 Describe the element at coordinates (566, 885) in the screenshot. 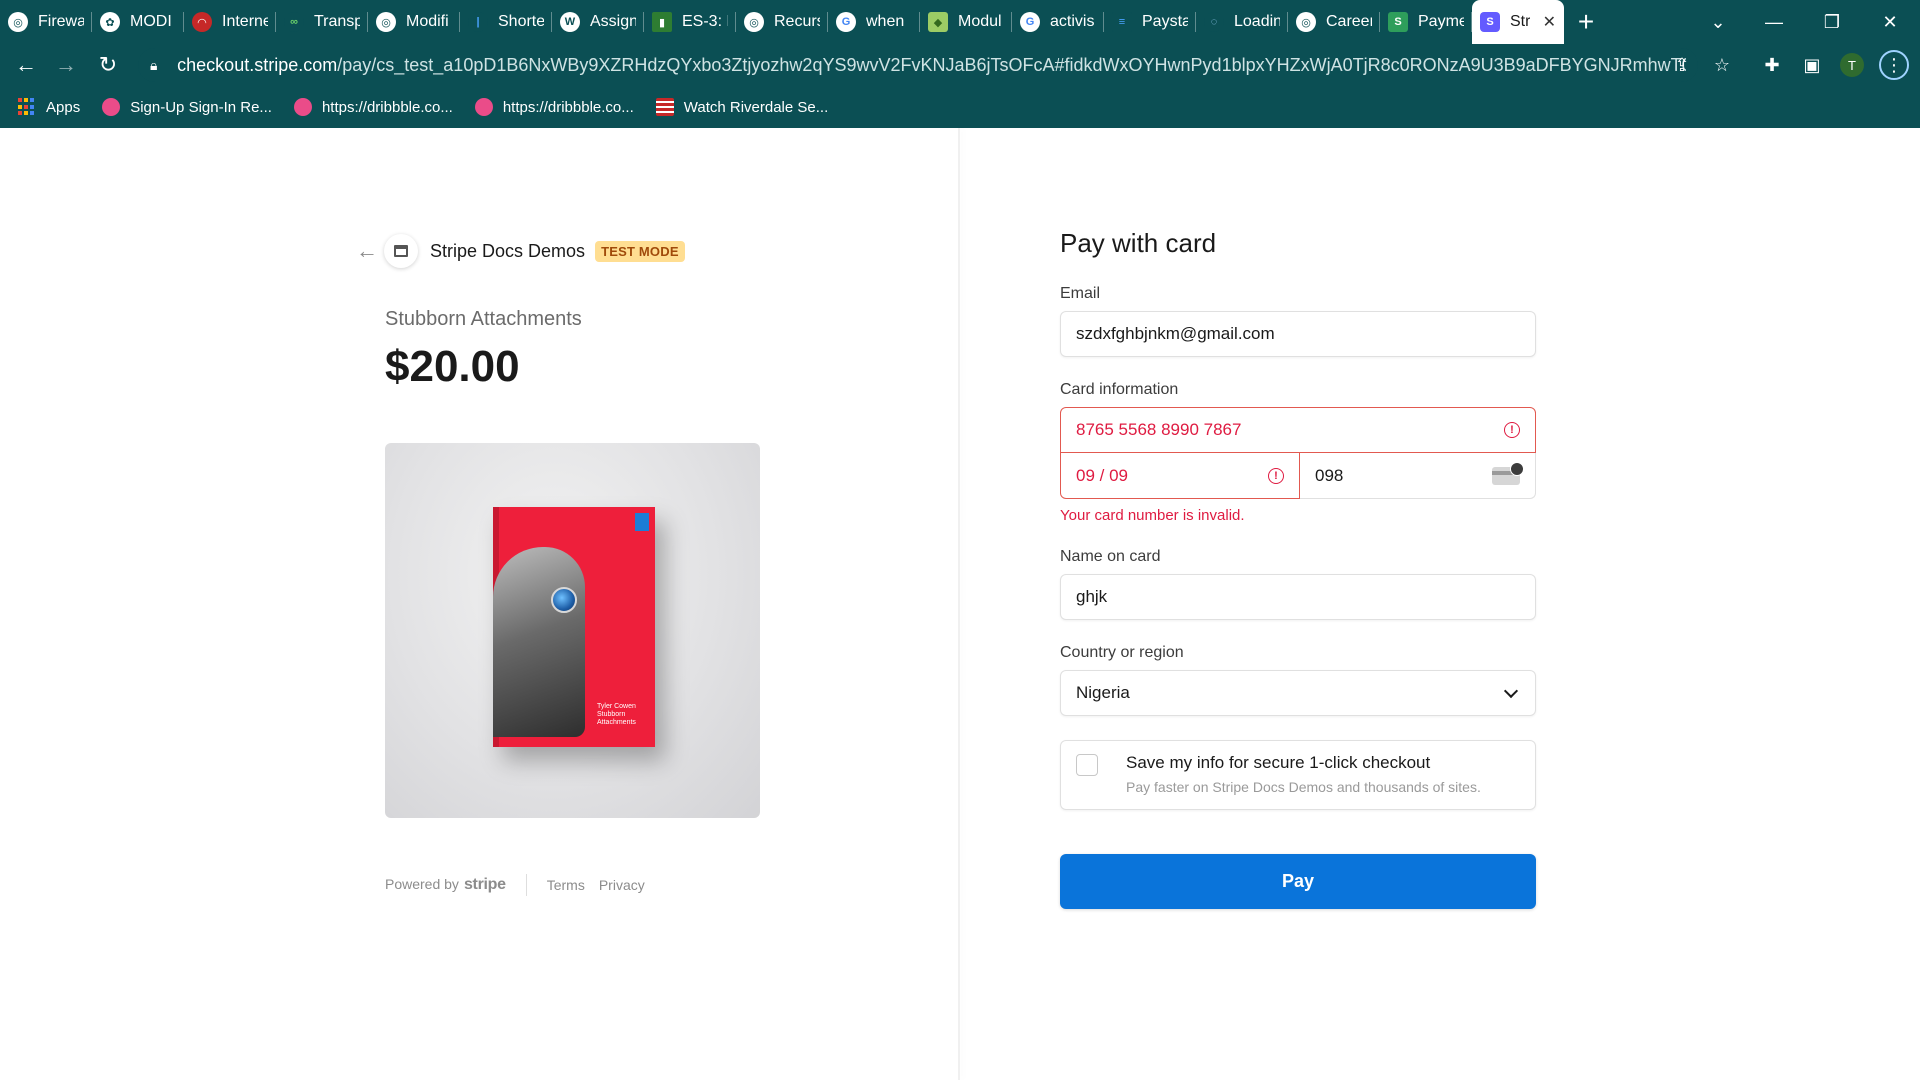

I see `terms-link: Terms` at that location.